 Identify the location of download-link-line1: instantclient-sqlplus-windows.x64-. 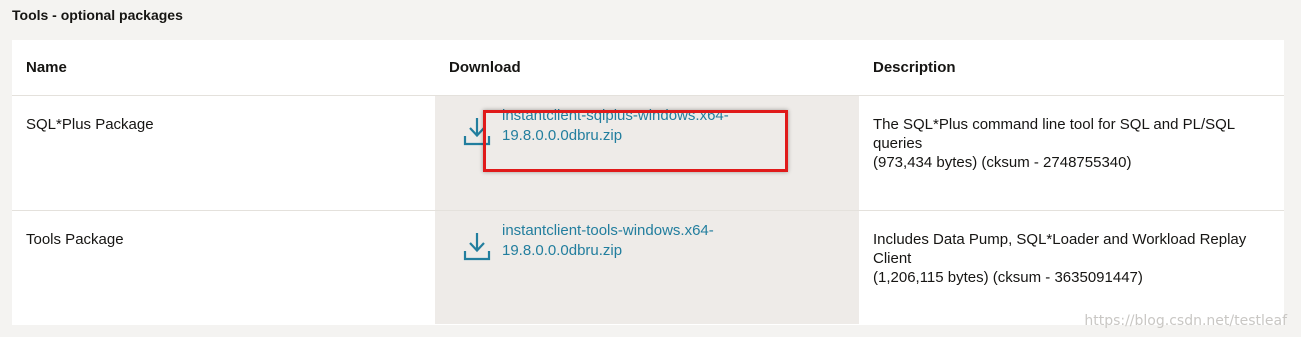
(615, 115).